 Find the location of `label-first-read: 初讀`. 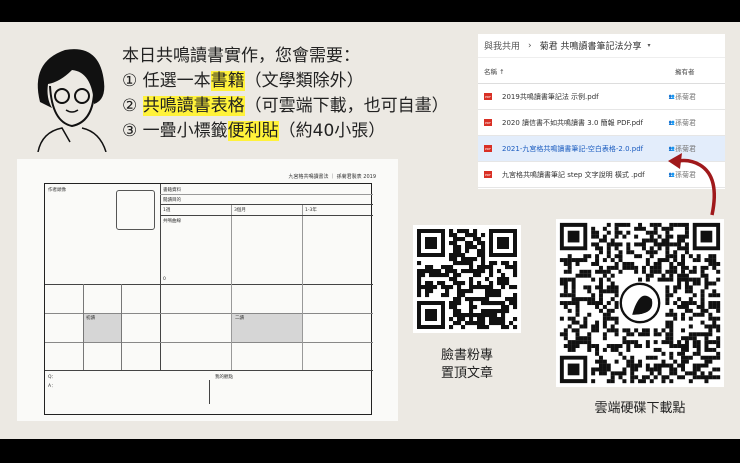

label-first-read: 初讀 is located at coordinates (90, 318).